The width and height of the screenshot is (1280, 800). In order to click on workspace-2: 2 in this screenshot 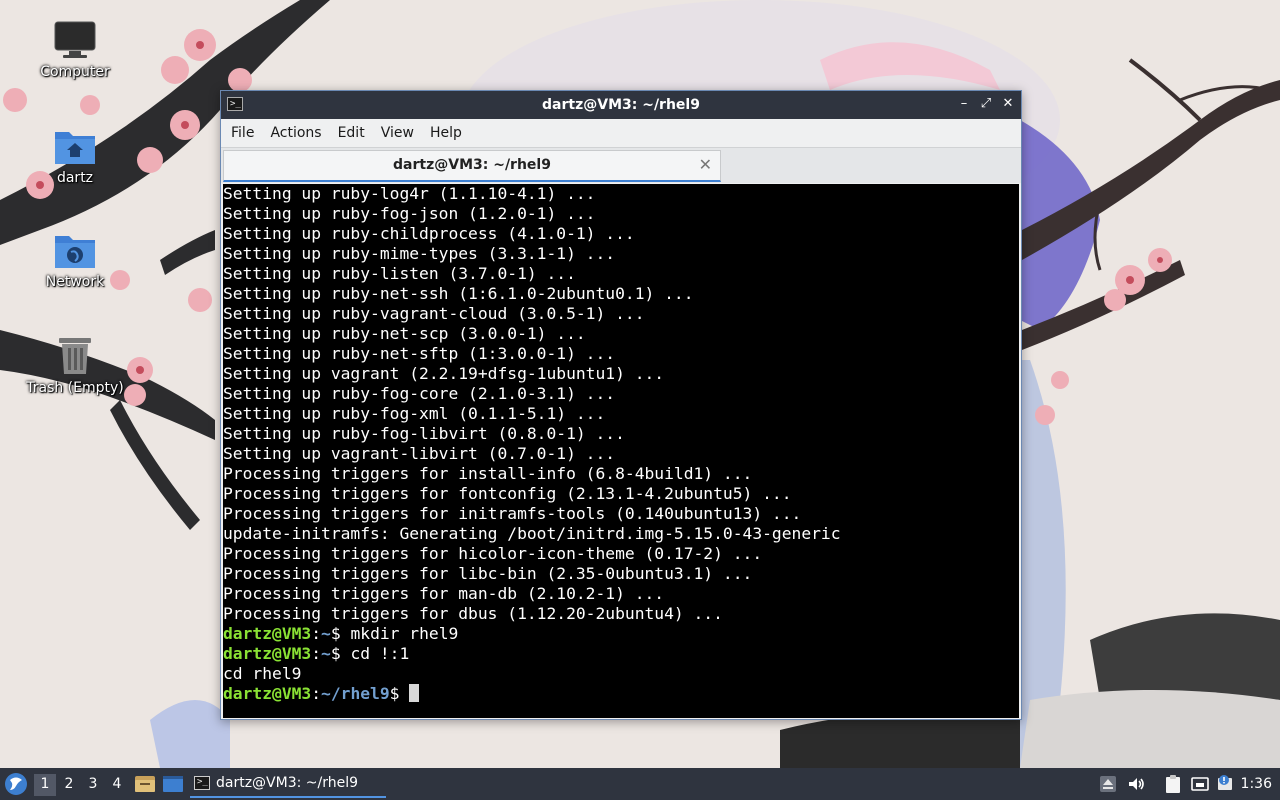, I will do `click(69, 785)`.